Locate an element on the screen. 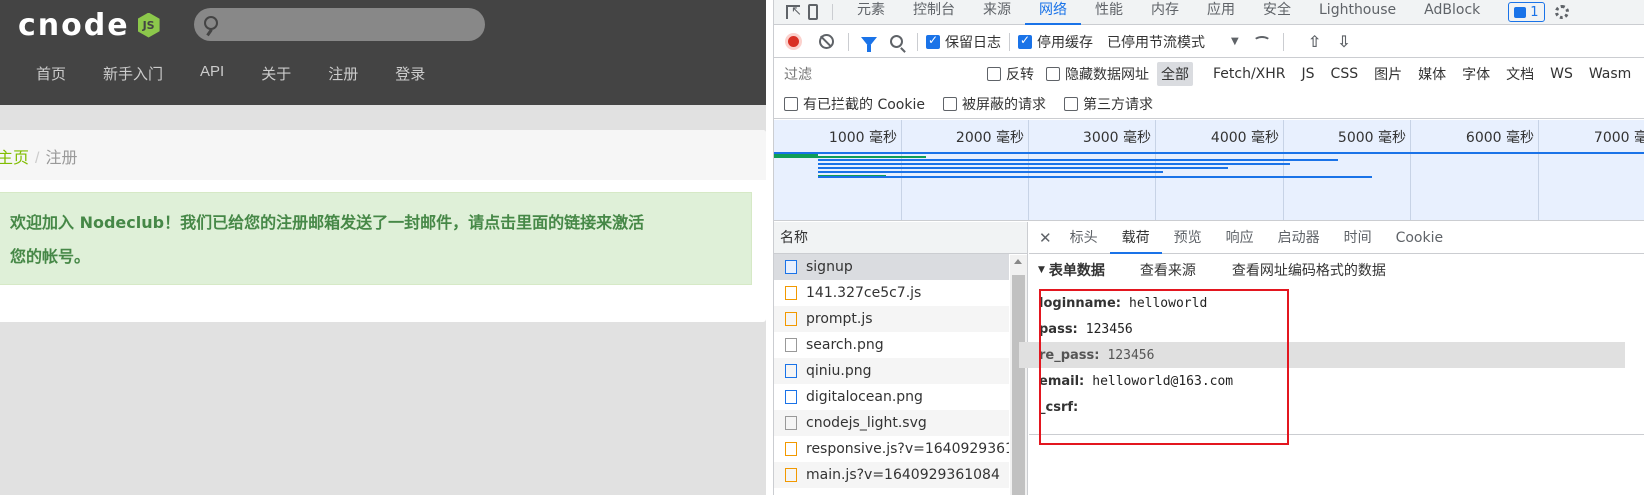  detail-tab-payload: 载荷 is located at coordinates (1135, 238).